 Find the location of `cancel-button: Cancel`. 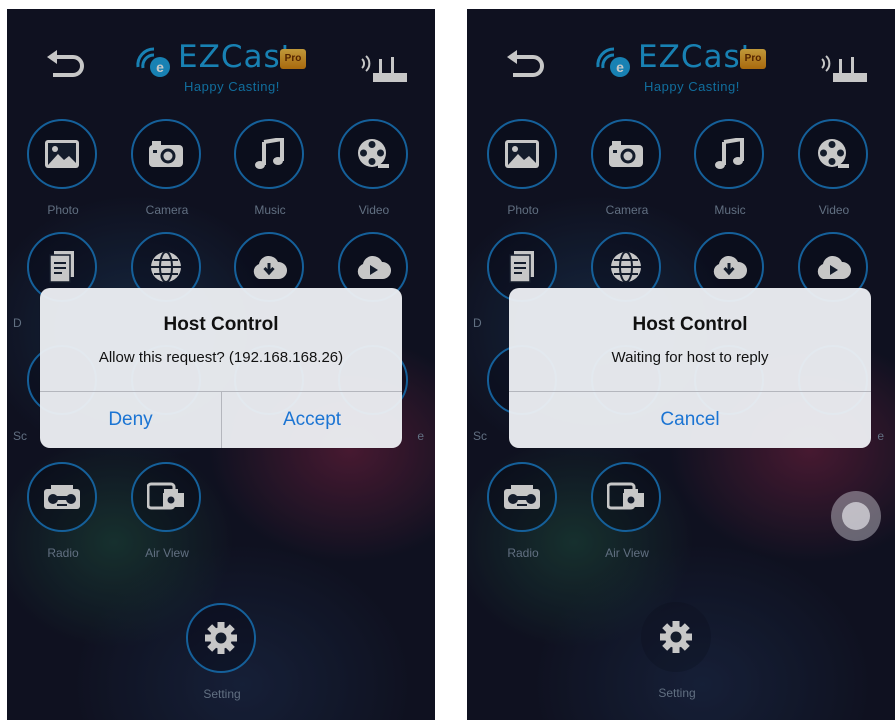

cancel-button: Cancel is located at coordinates (690, 420).